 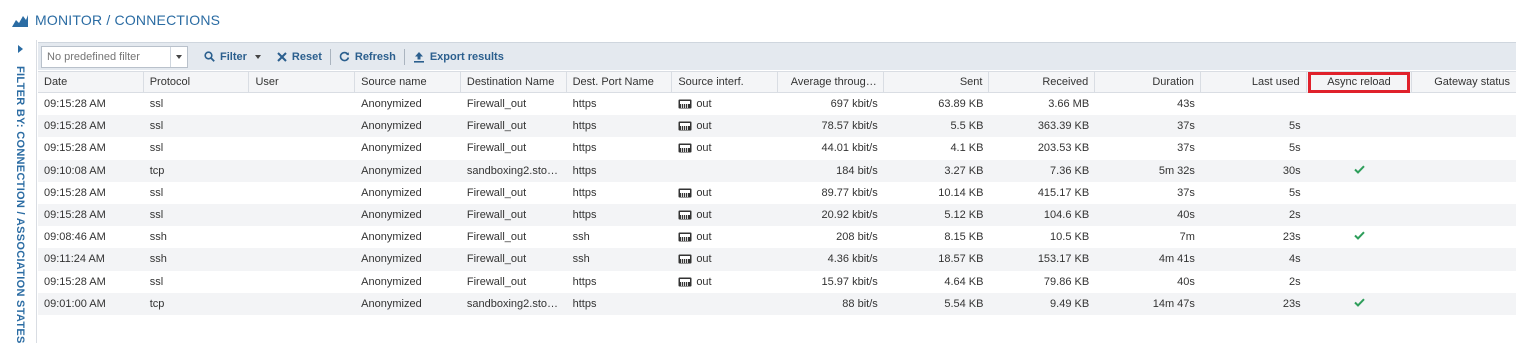 I want to click on column-header-source-interface: Source interf., so click(x=725, y=82).